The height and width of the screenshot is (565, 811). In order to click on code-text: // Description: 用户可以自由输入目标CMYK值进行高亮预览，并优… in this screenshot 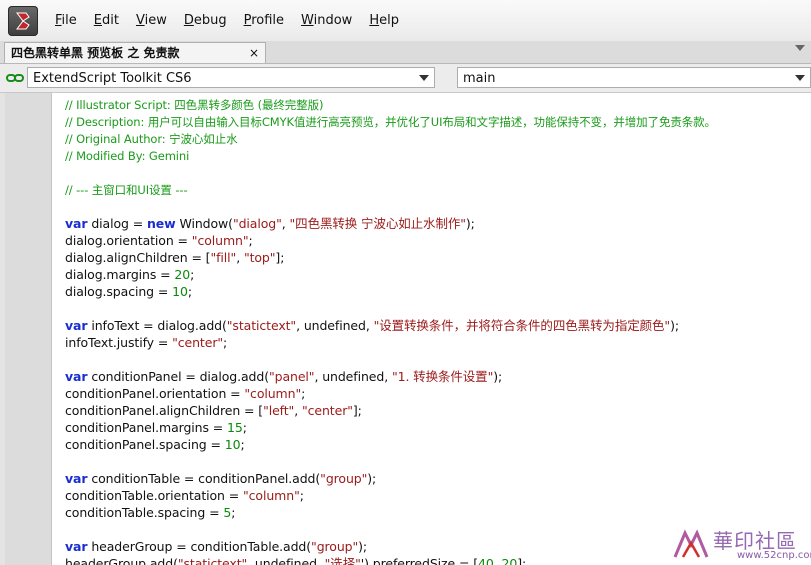, I will do `click(390, 122)`.